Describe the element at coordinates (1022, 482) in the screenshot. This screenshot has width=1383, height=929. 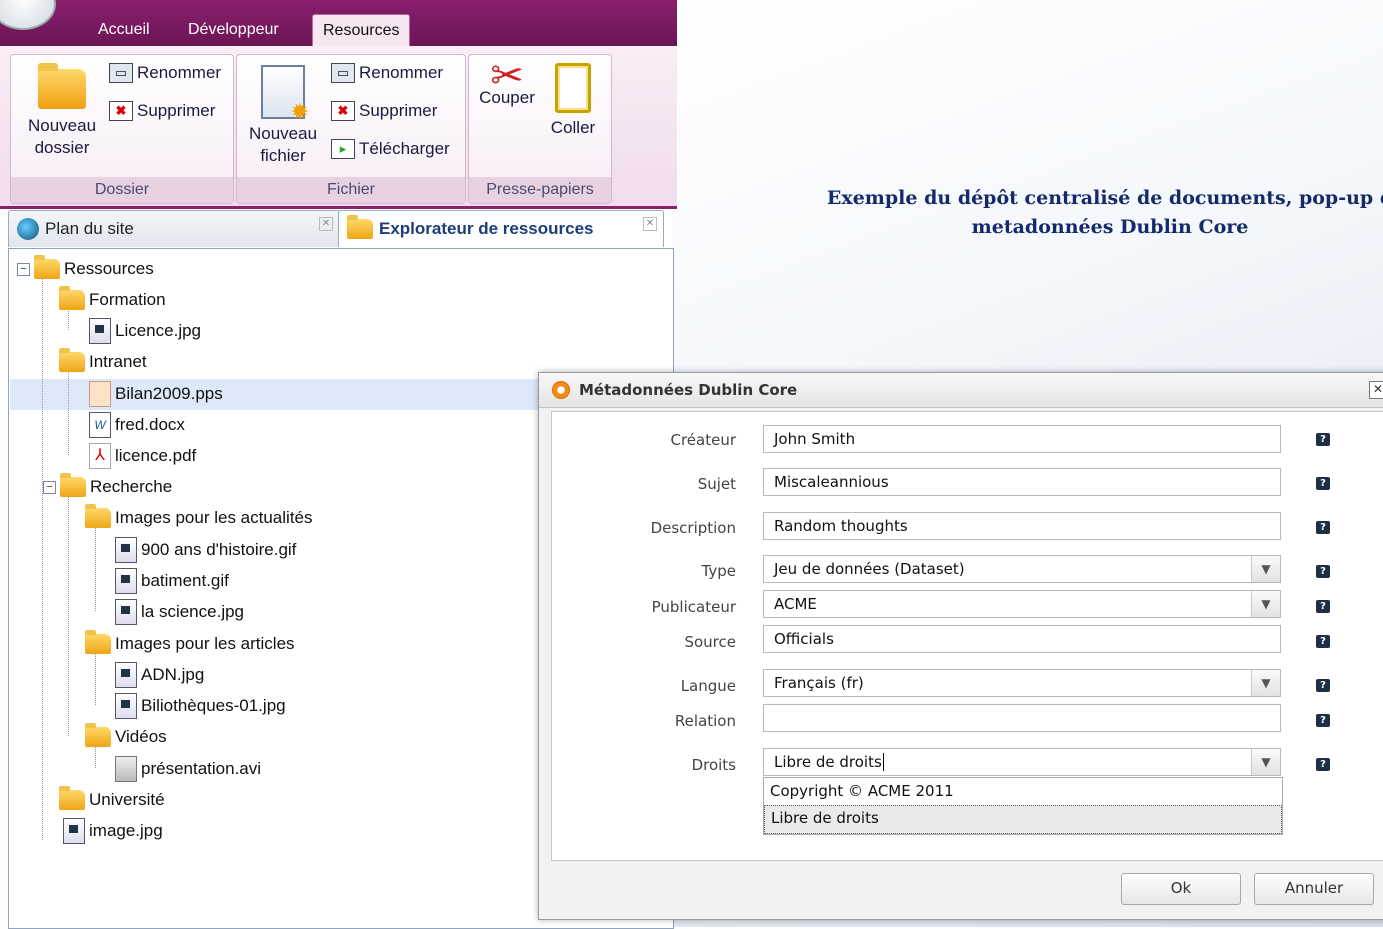
I see `sujet-field: Miscaleannious` at that location.